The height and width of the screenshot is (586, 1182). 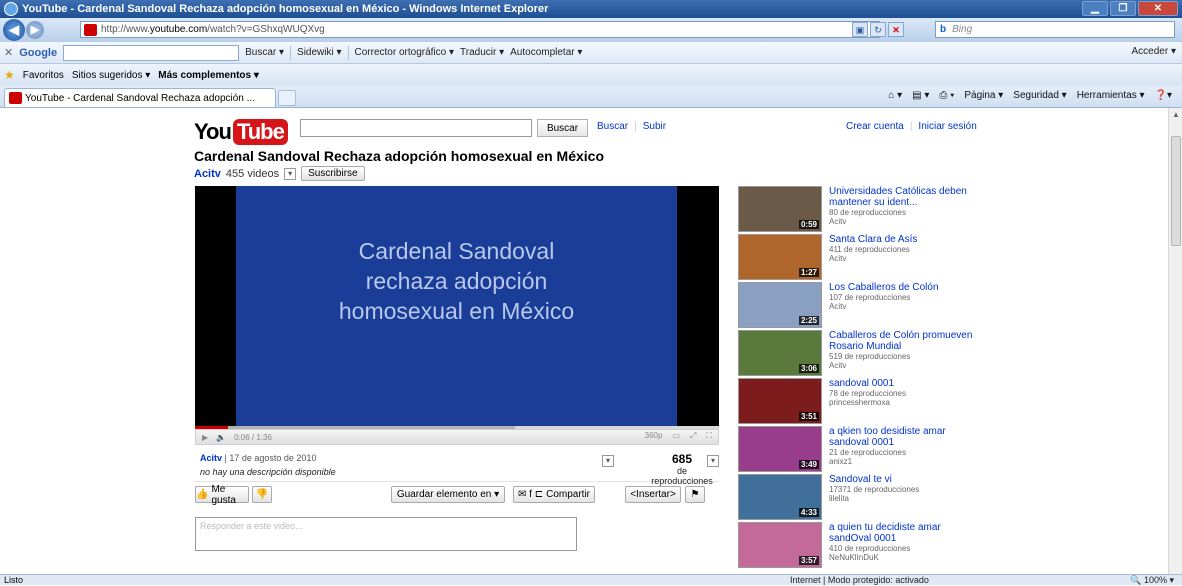 What do you see at coordinates (904, 239) in the screenshot?
I see `related-video-title: Santa Clara de Asís` at bounding box center [904, 239].